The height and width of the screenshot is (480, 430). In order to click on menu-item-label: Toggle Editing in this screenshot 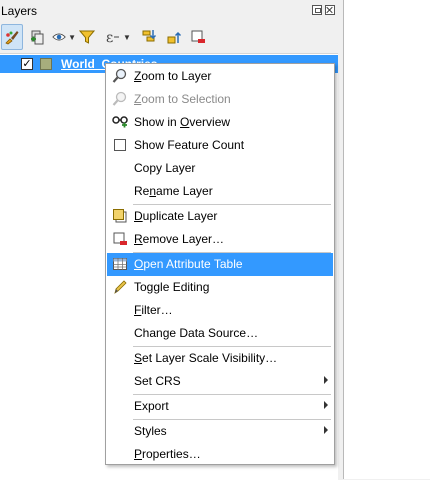, I will do `click(172, 287)`.